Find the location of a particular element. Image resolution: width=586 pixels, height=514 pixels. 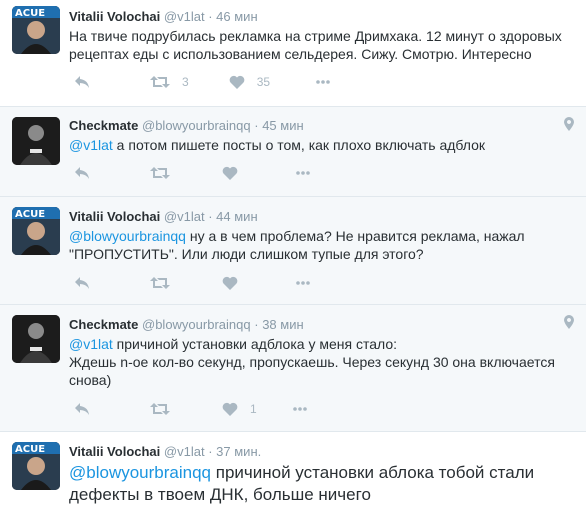

tweet-timestamp: 38 мин is located at coordinates (282, 324).